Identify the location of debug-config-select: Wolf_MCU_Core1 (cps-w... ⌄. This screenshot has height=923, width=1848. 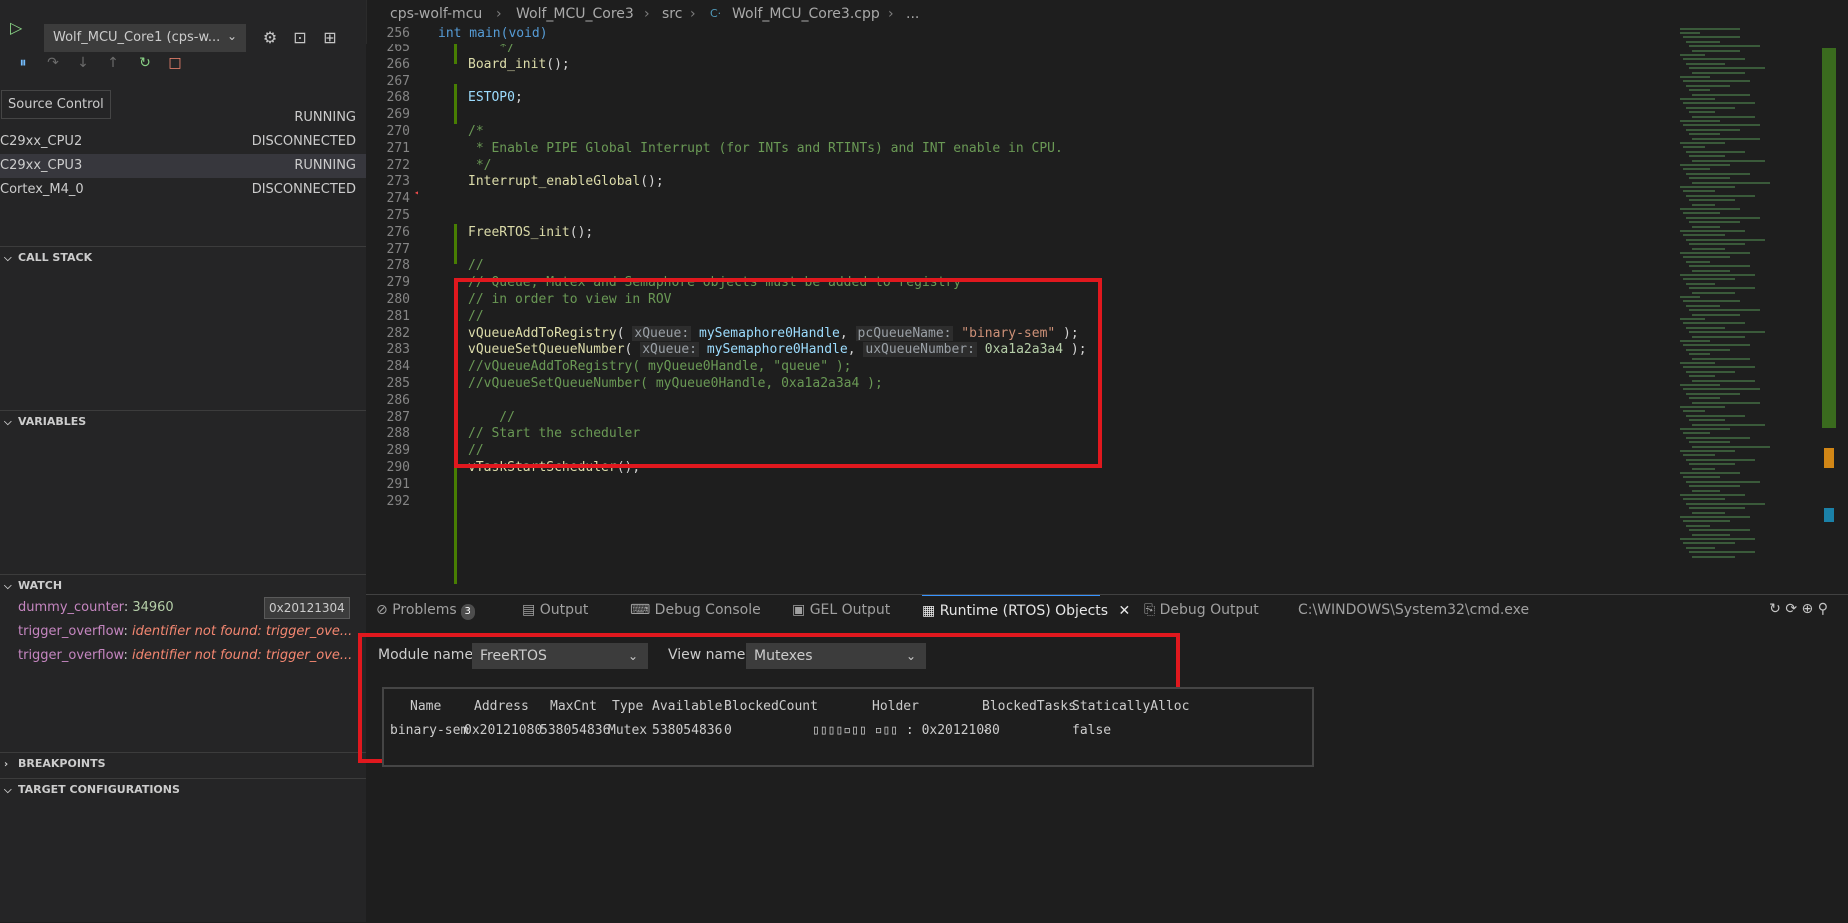
(145, 38).